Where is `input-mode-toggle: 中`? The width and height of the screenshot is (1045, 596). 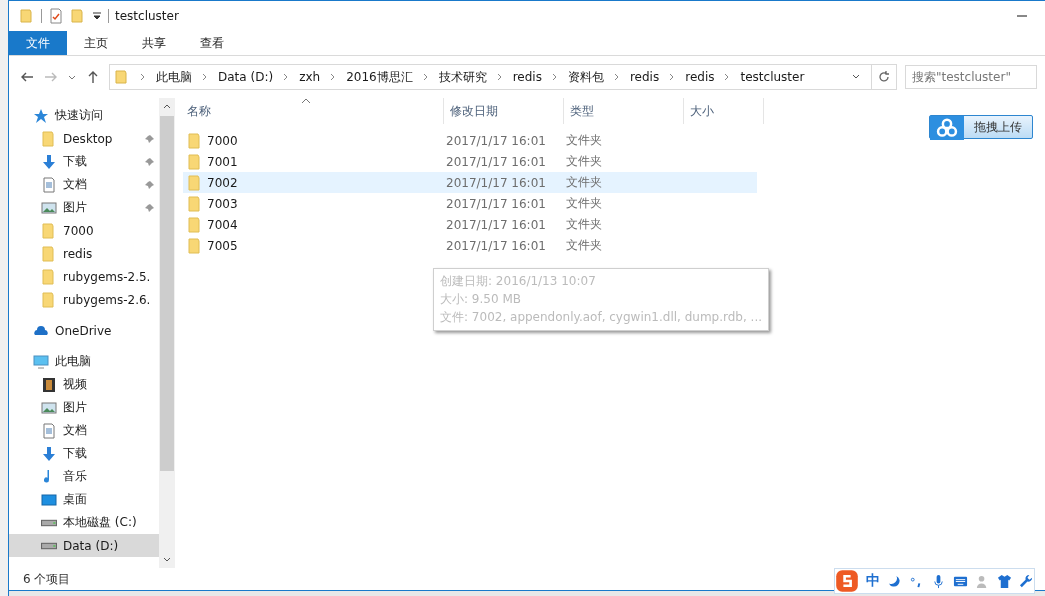 input-mode-toggle: 中 is located at coordinates (873, 581).